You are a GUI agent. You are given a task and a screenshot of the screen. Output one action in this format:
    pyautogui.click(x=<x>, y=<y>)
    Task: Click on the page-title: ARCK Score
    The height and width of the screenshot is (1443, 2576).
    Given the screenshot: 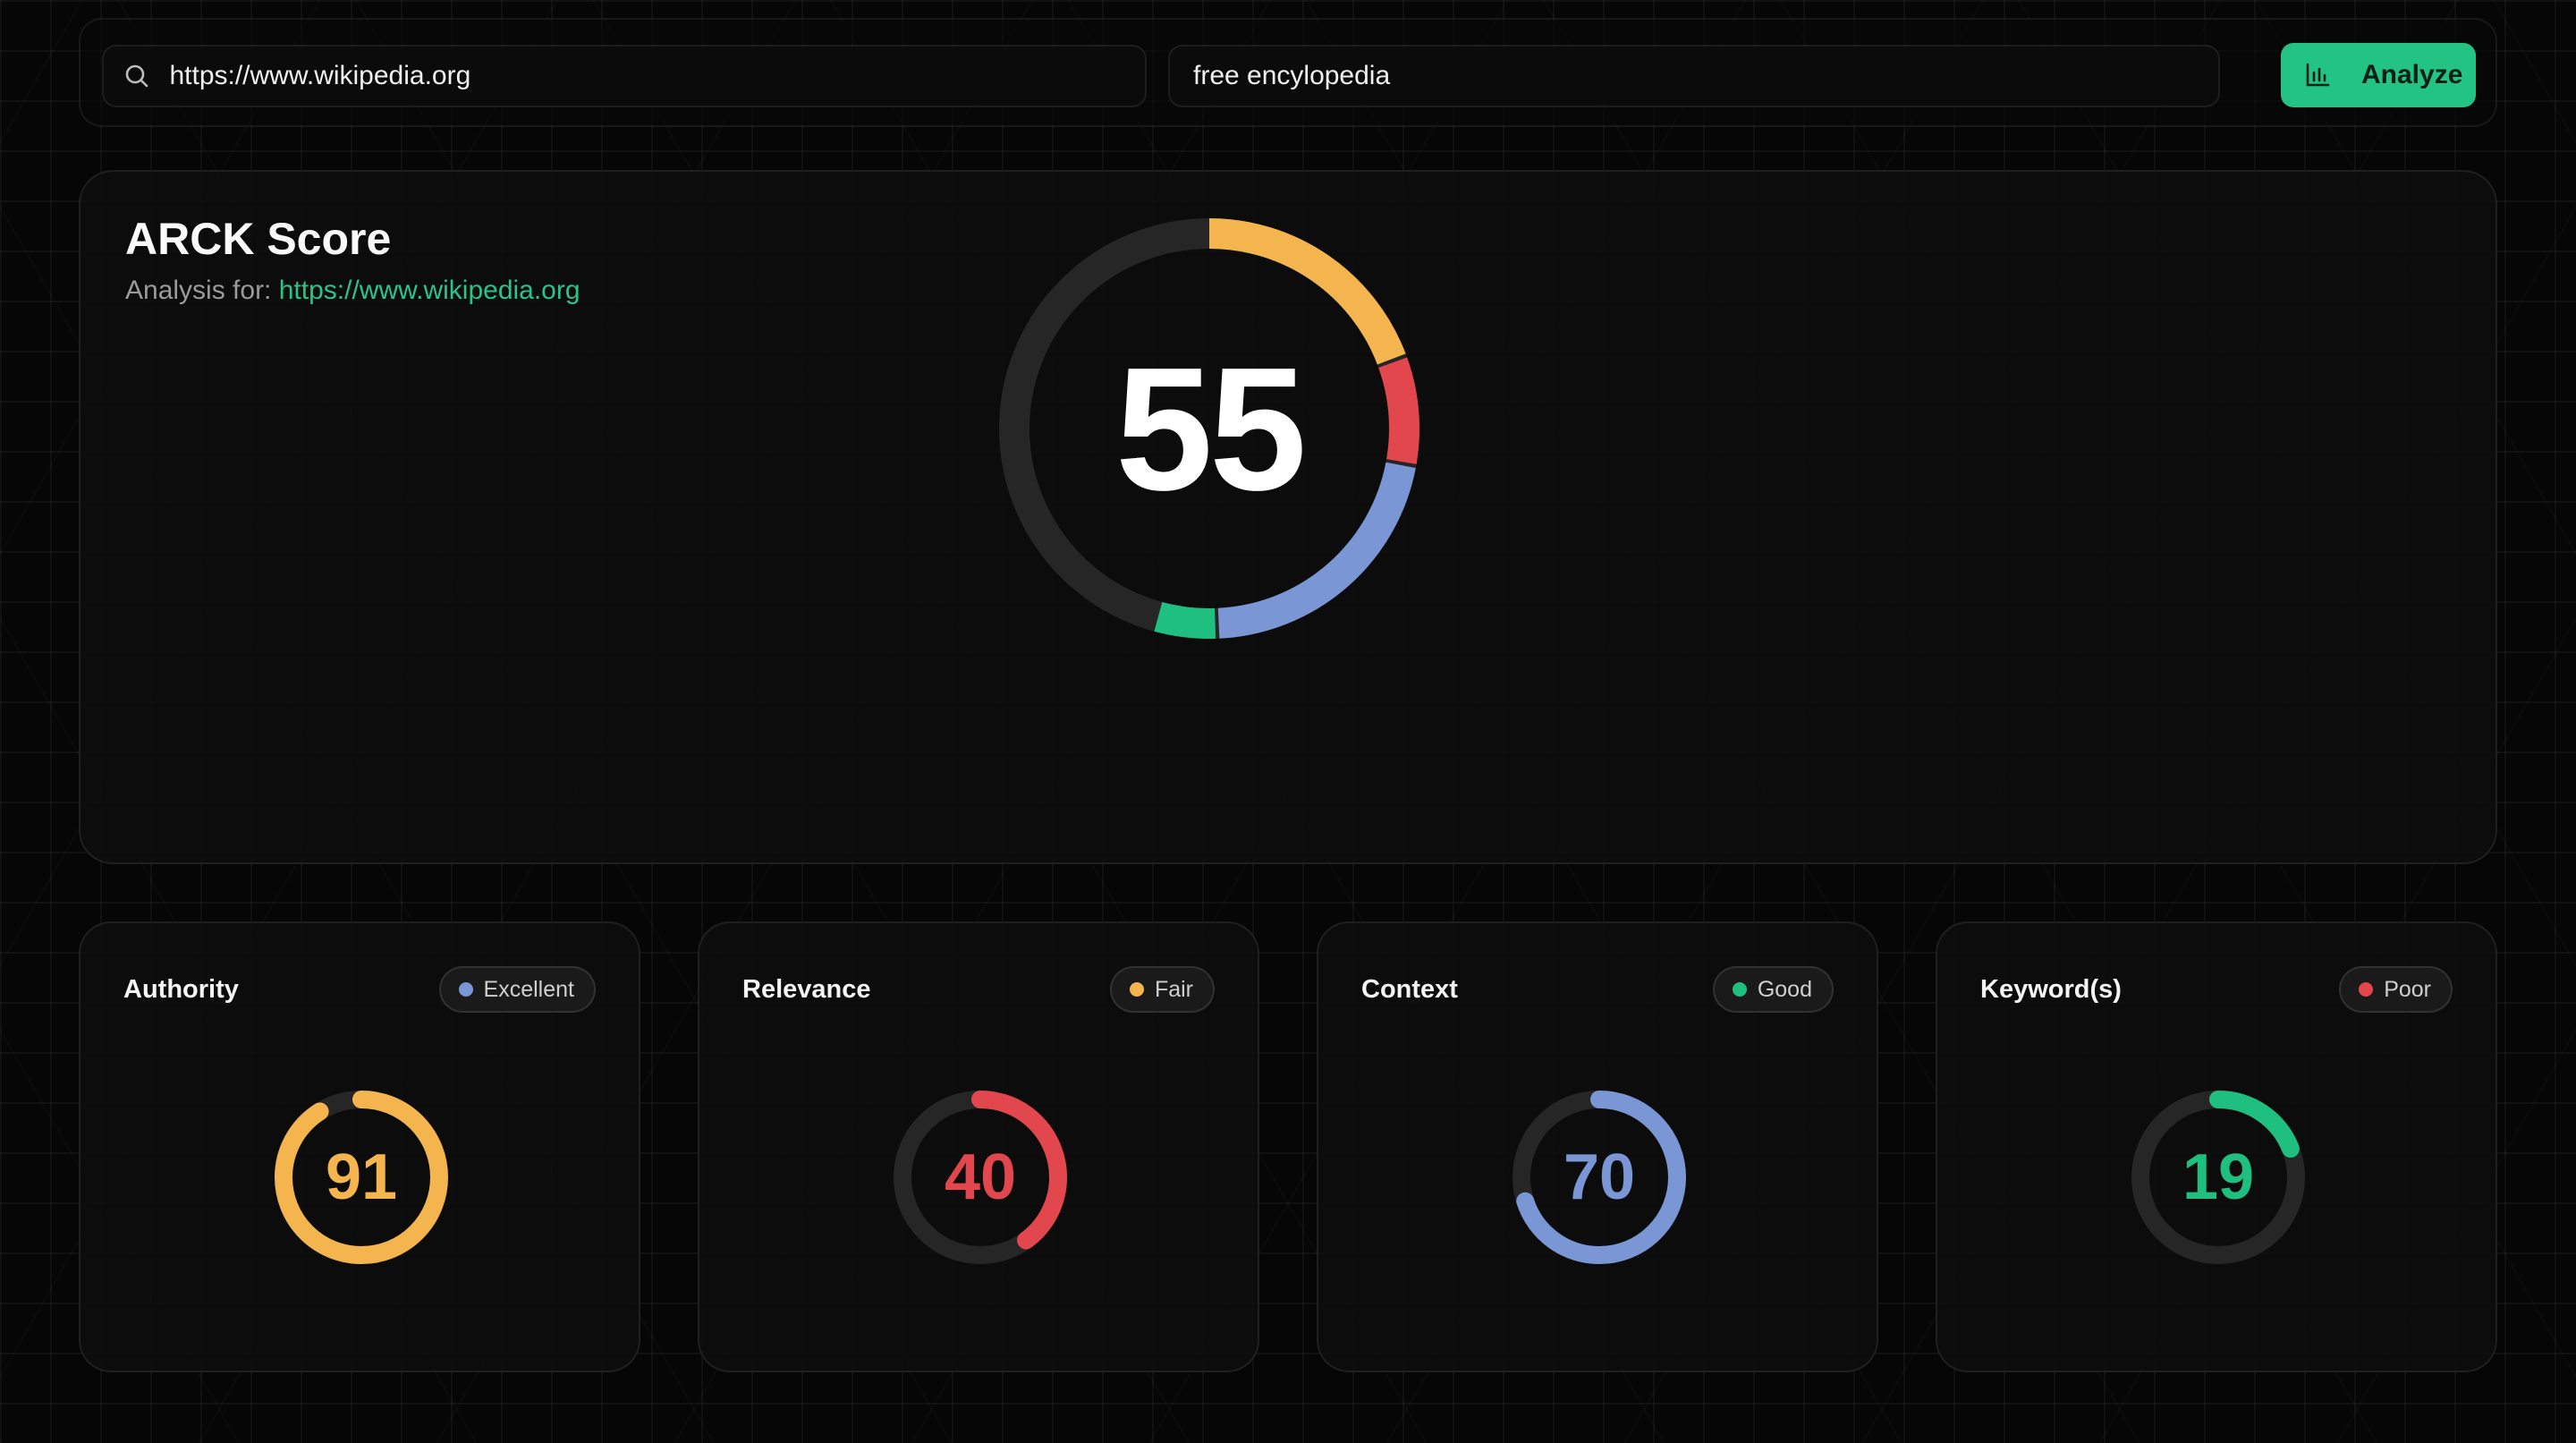 What is the action you would take?
    pyautogui.click(x=258, y=239)
    